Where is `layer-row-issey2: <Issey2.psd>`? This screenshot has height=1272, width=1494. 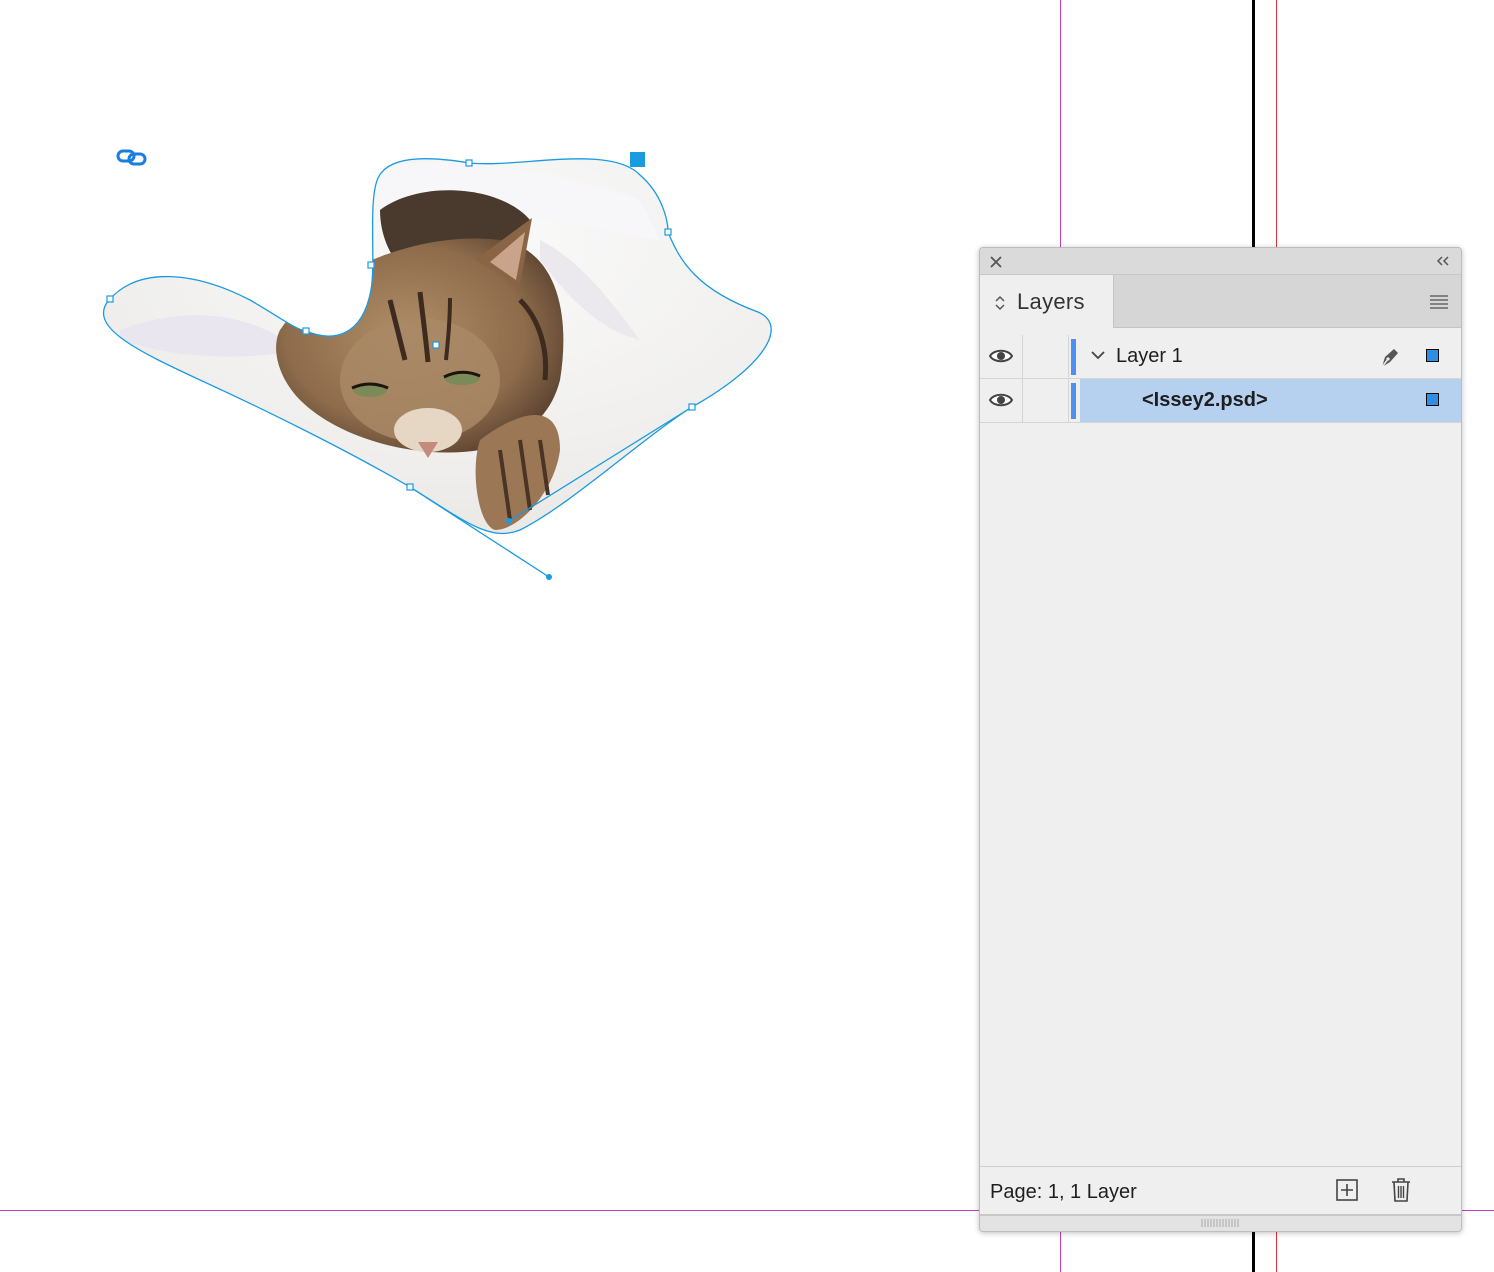
layer-row-issey2: <Issey2.psd> is located at coordinates (1220, 401).